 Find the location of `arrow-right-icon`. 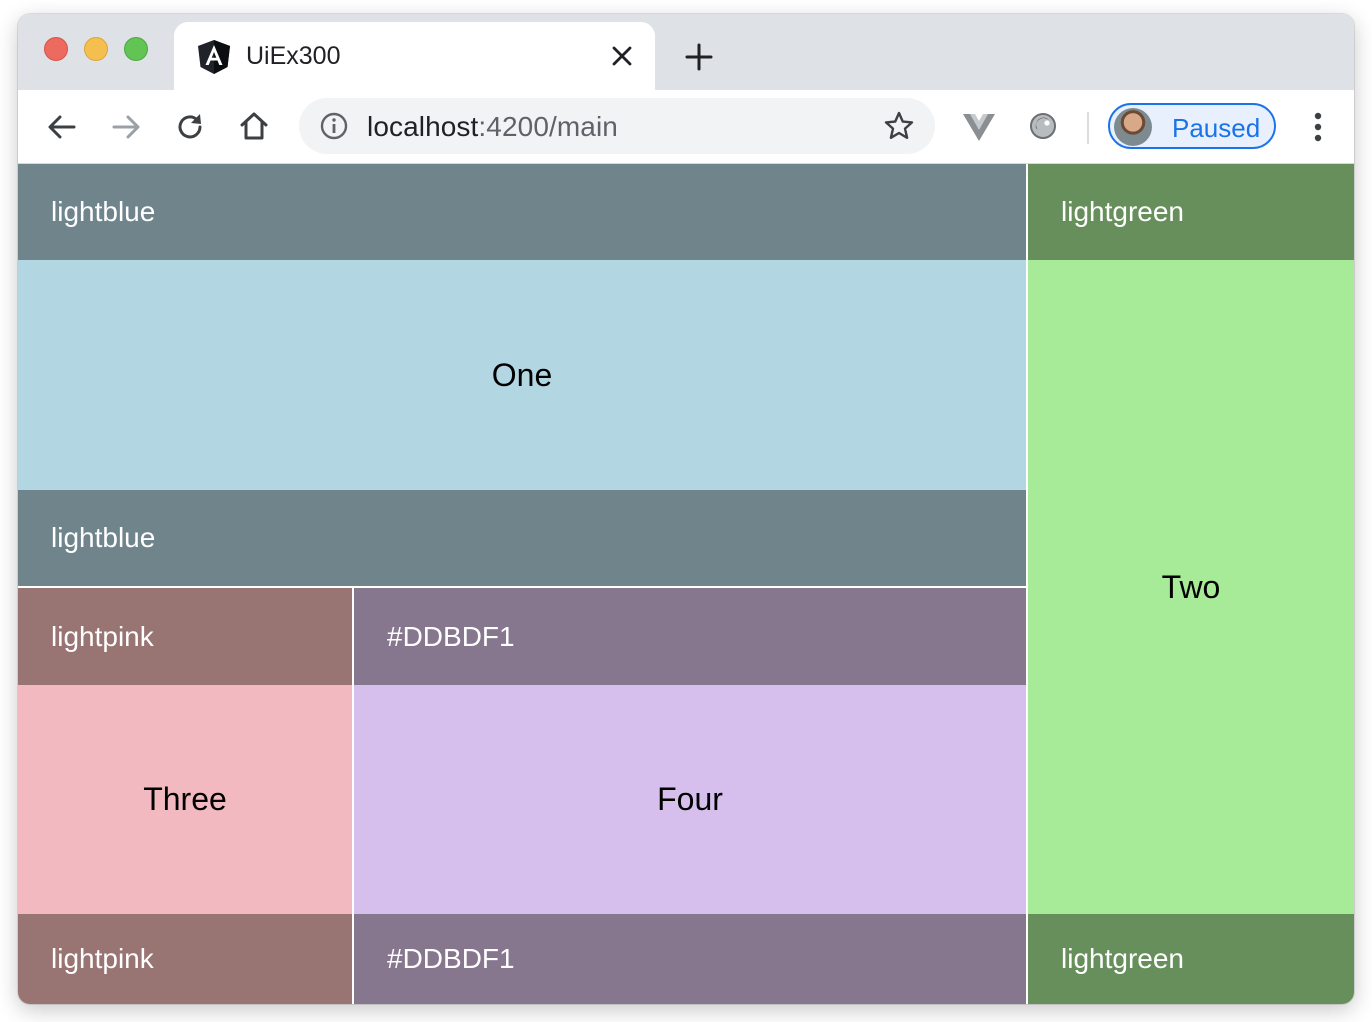

arrow-right-icon is located at coordinates (126, 127).